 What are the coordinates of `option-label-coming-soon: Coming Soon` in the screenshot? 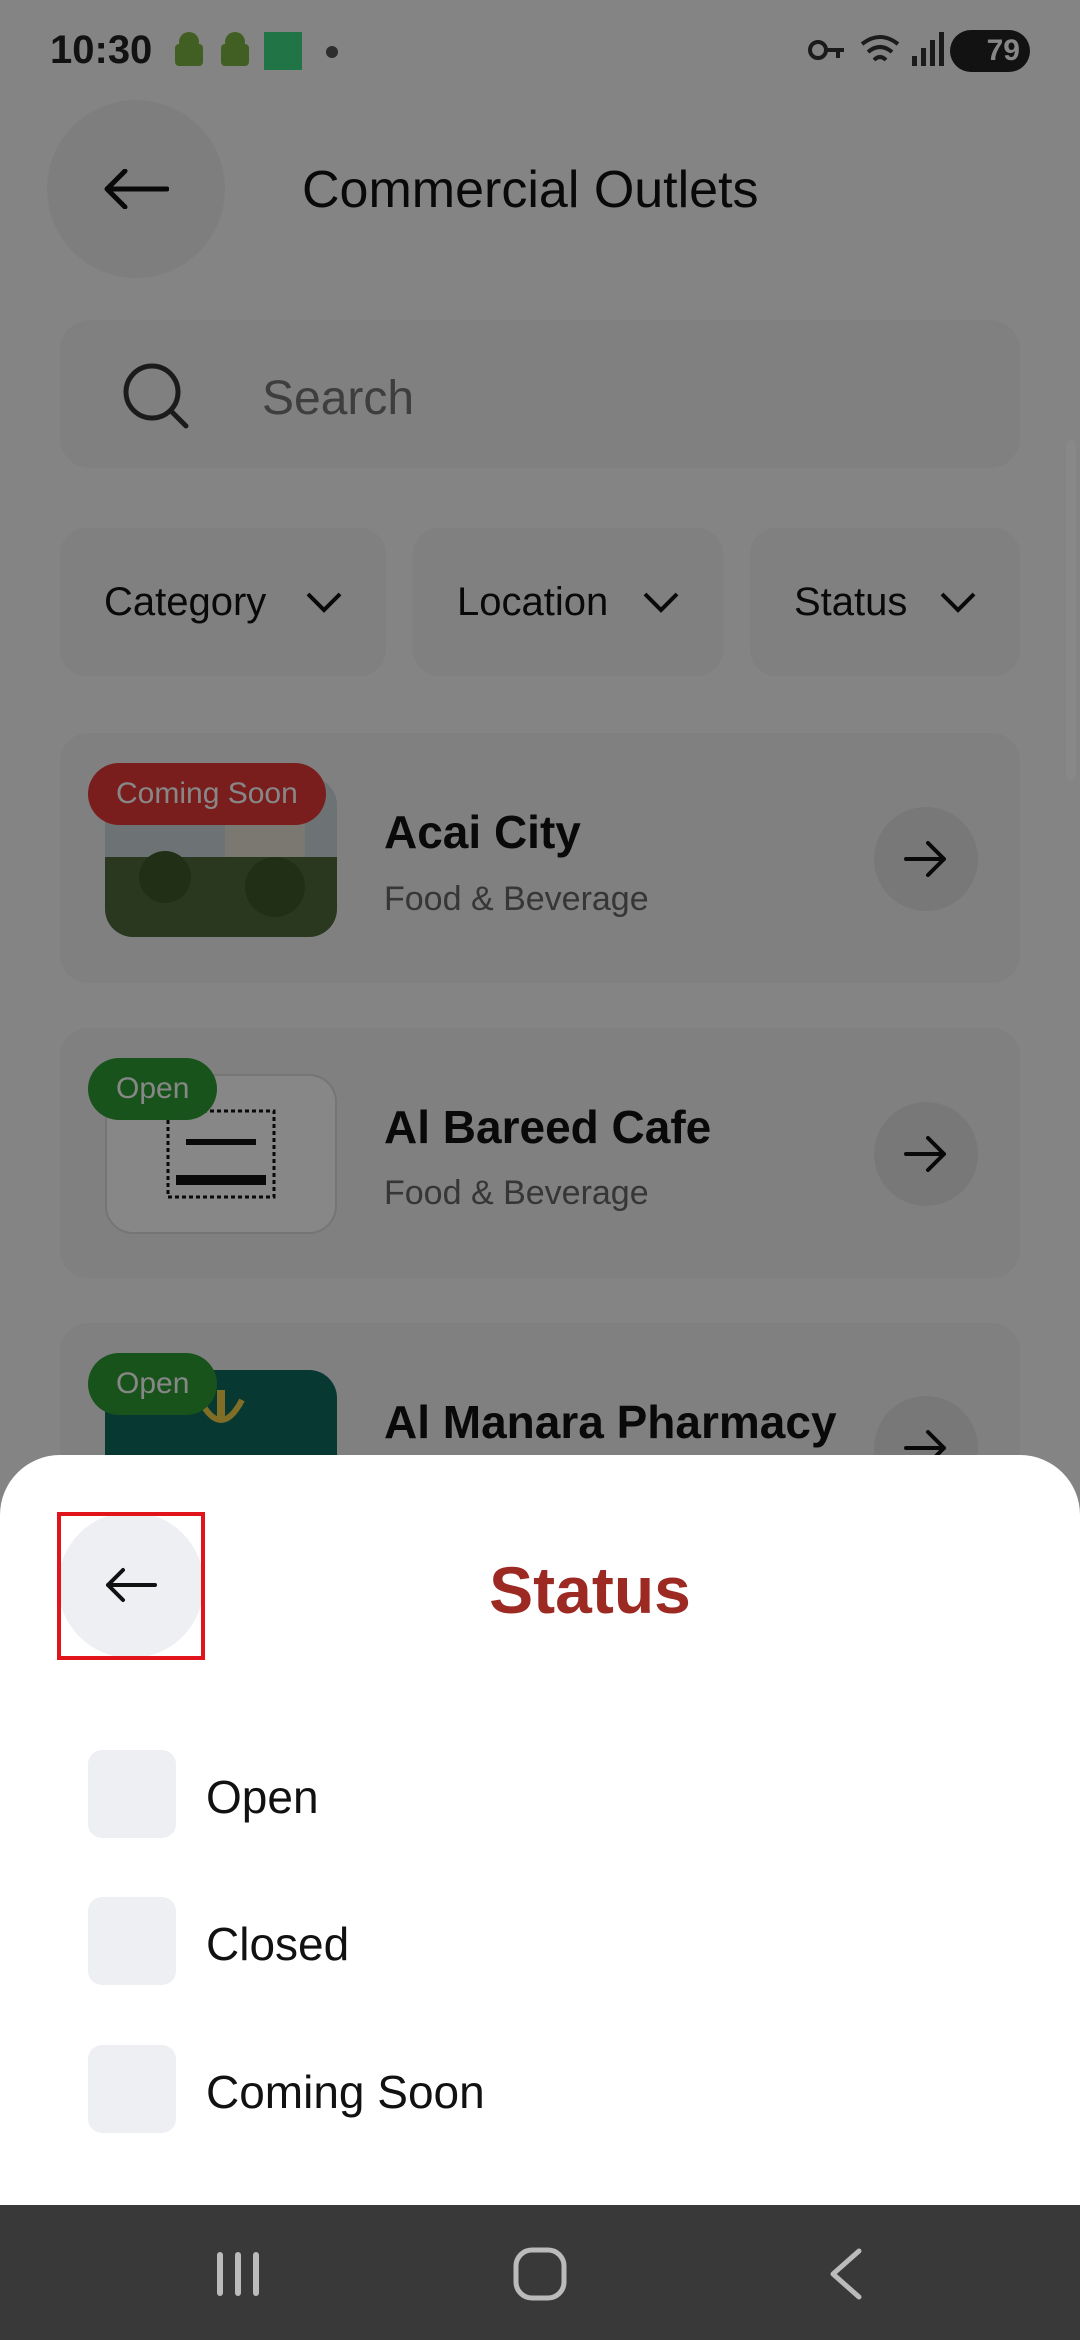 It's located at (345, 2092).